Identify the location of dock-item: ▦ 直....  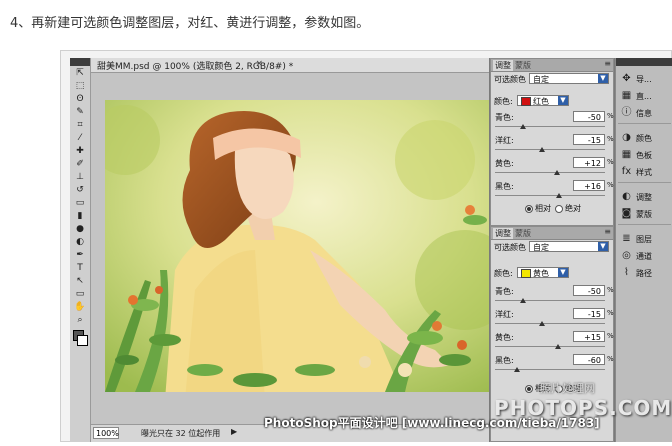
(644, 95).